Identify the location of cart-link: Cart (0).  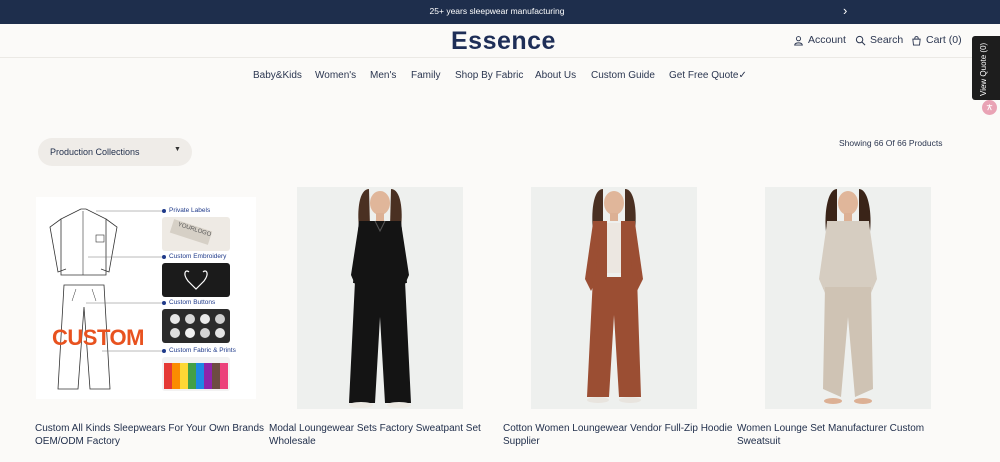
(936, 40).